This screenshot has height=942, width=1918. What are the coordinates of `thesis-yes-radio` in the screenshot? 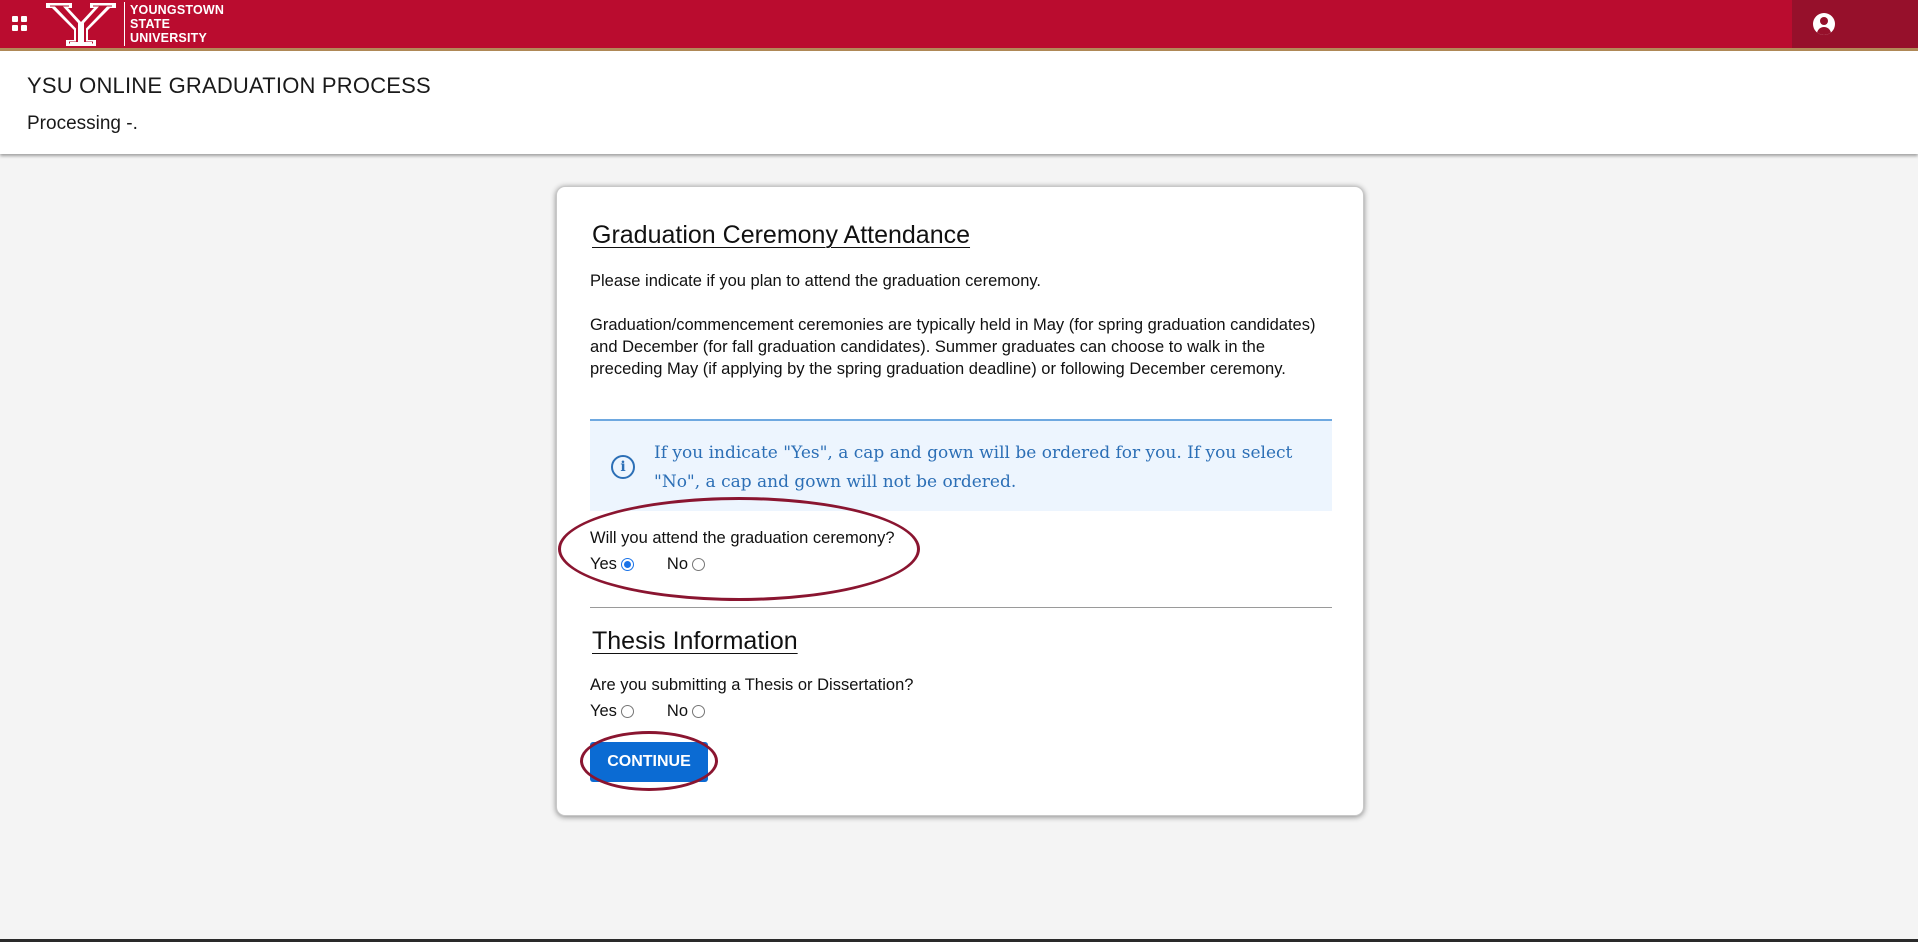 It's located at (627, 711).